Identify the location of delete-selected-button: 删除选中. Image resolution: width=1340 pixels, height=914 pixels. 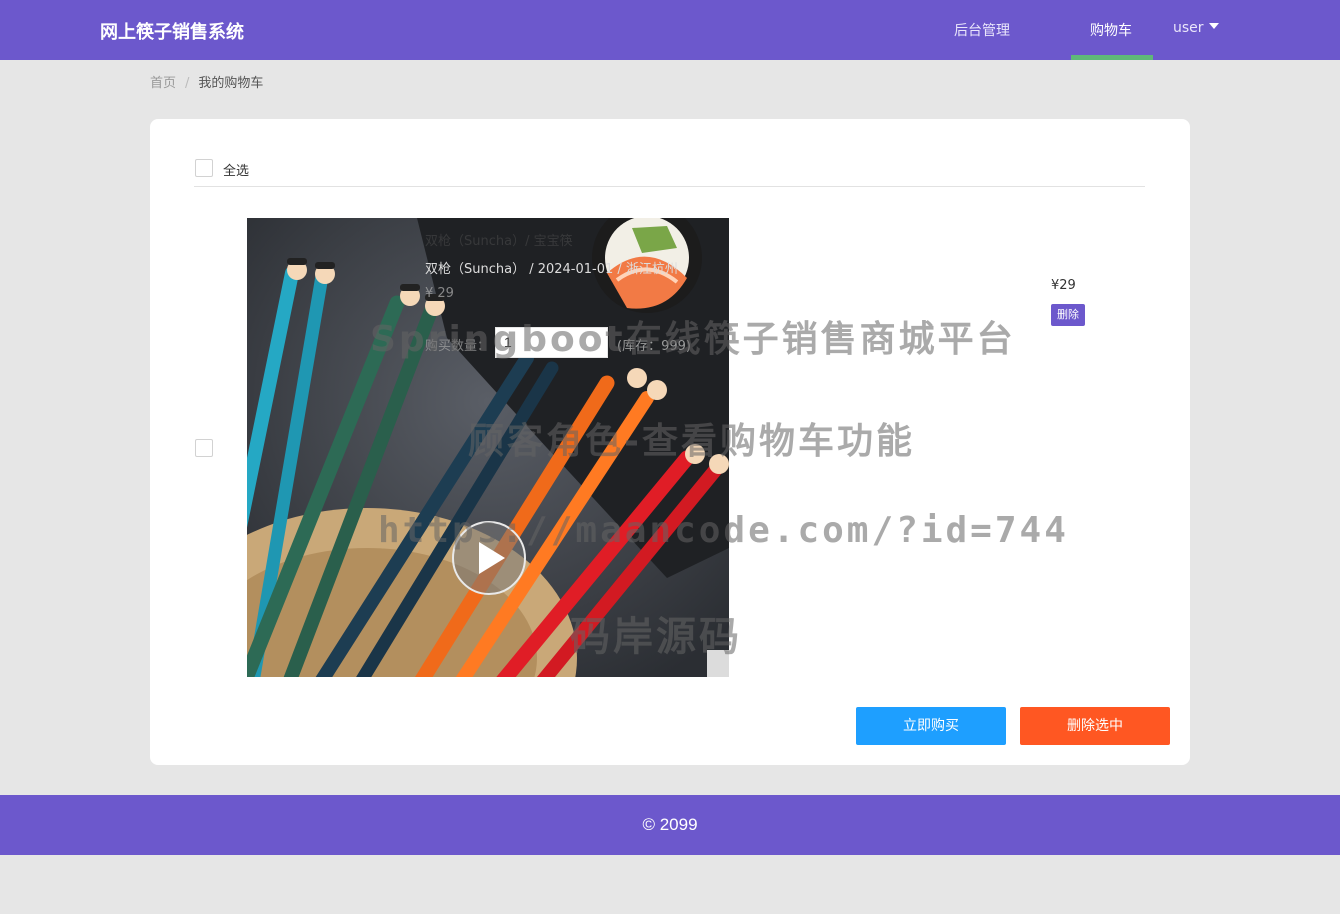
(1095, 726).